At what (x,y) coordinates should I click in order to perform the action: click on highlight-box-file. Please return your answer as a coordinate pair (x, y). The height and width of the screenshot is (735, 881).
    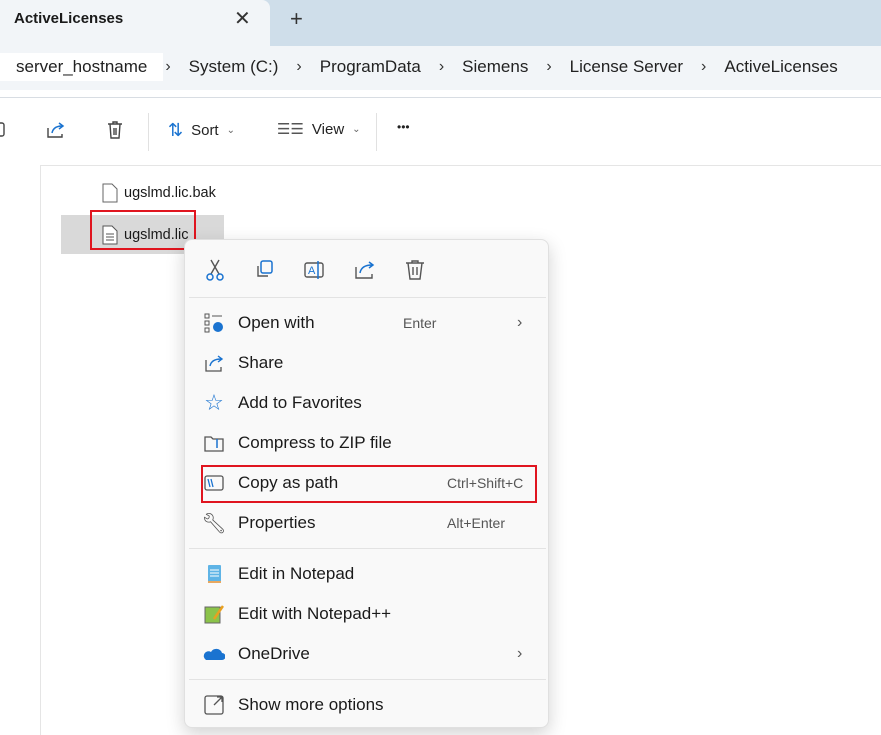
    Looking at the image, I should click on (143, 230).